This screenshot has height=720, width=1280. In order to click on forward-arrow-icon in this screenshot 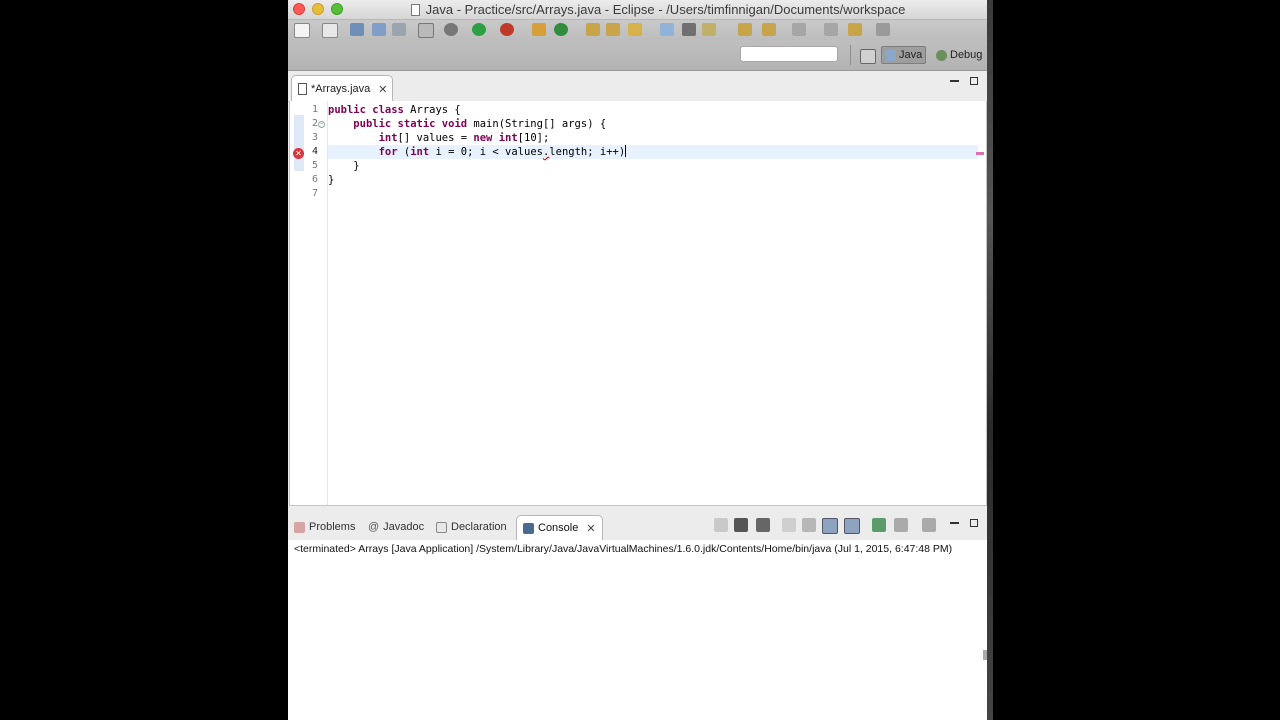, I will do `click(799, 29)`.